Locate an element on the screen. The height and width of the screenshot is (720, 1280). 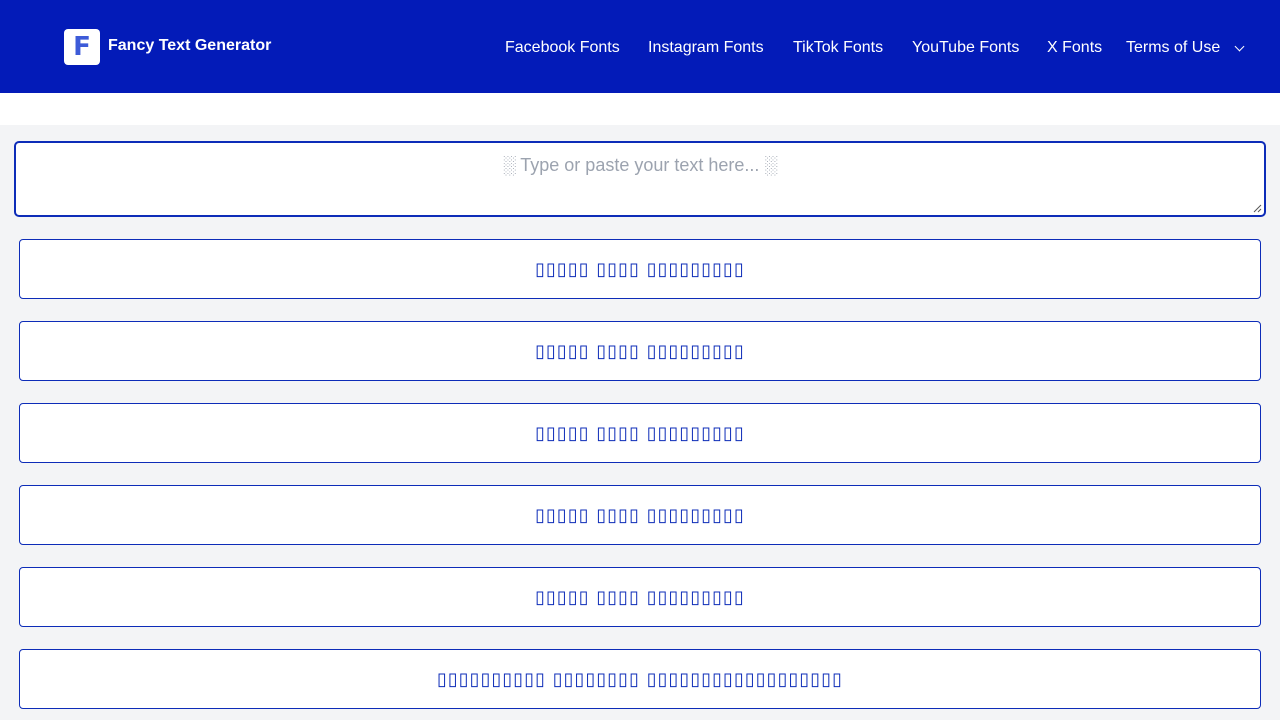
result-card: ▯▯▯▯▯▯▯▯▯▯ ▯▯▯▯▯▯▯▯ ▯▯▯▯▯▯▯▯▯▯▯▯▯▯▯▯▯▯ is located at coordinates (640, 679).